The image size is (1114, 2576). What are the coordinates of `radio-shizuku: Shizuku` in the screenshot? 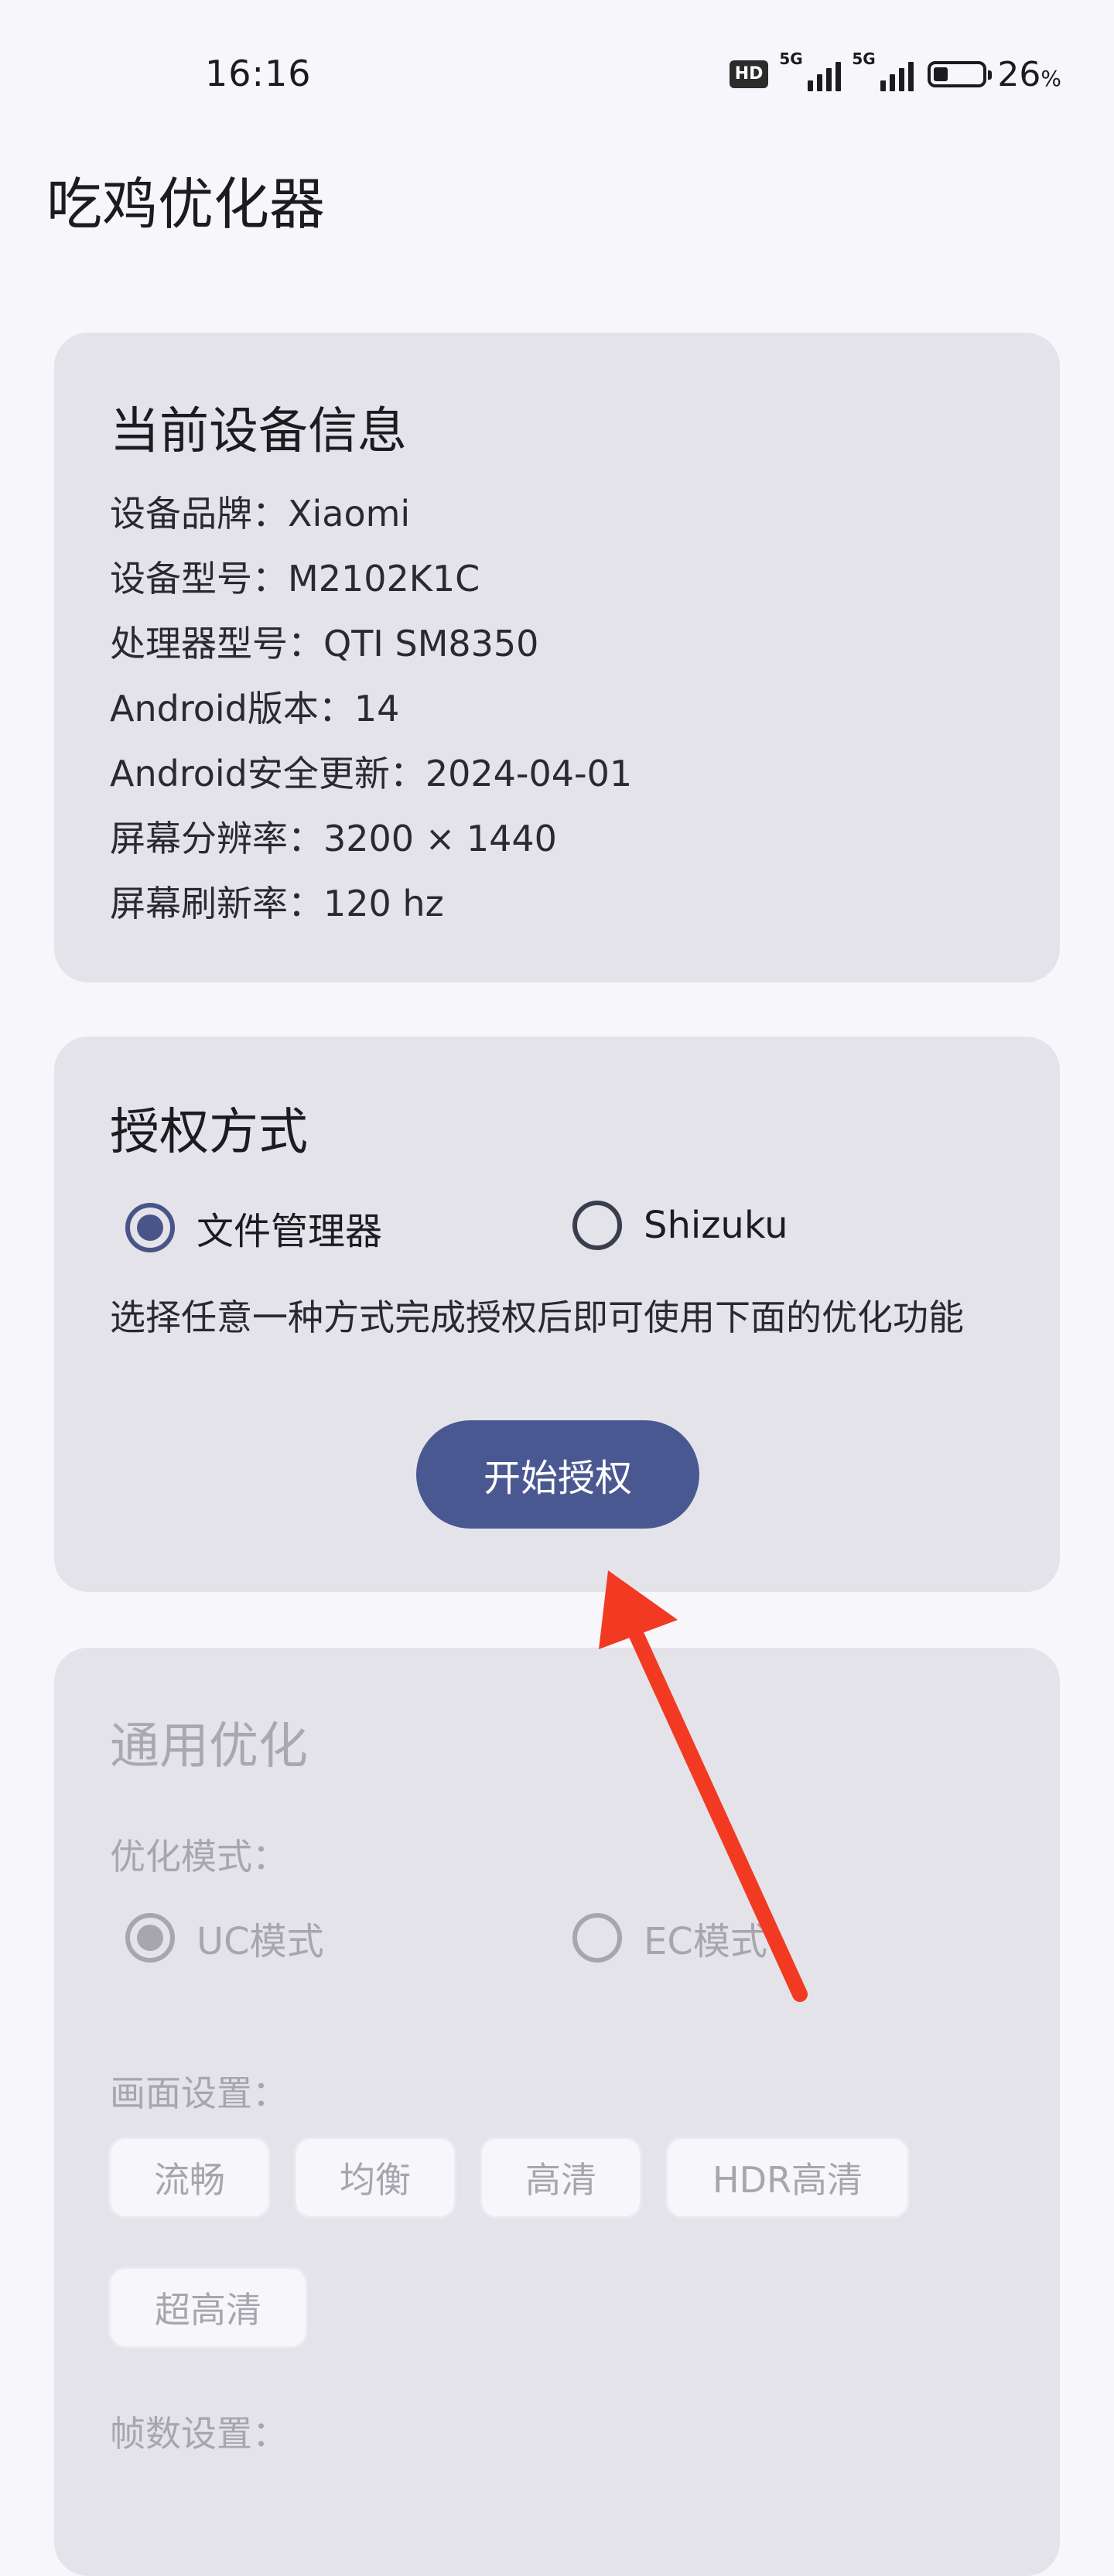 It's located at (680, 1225).